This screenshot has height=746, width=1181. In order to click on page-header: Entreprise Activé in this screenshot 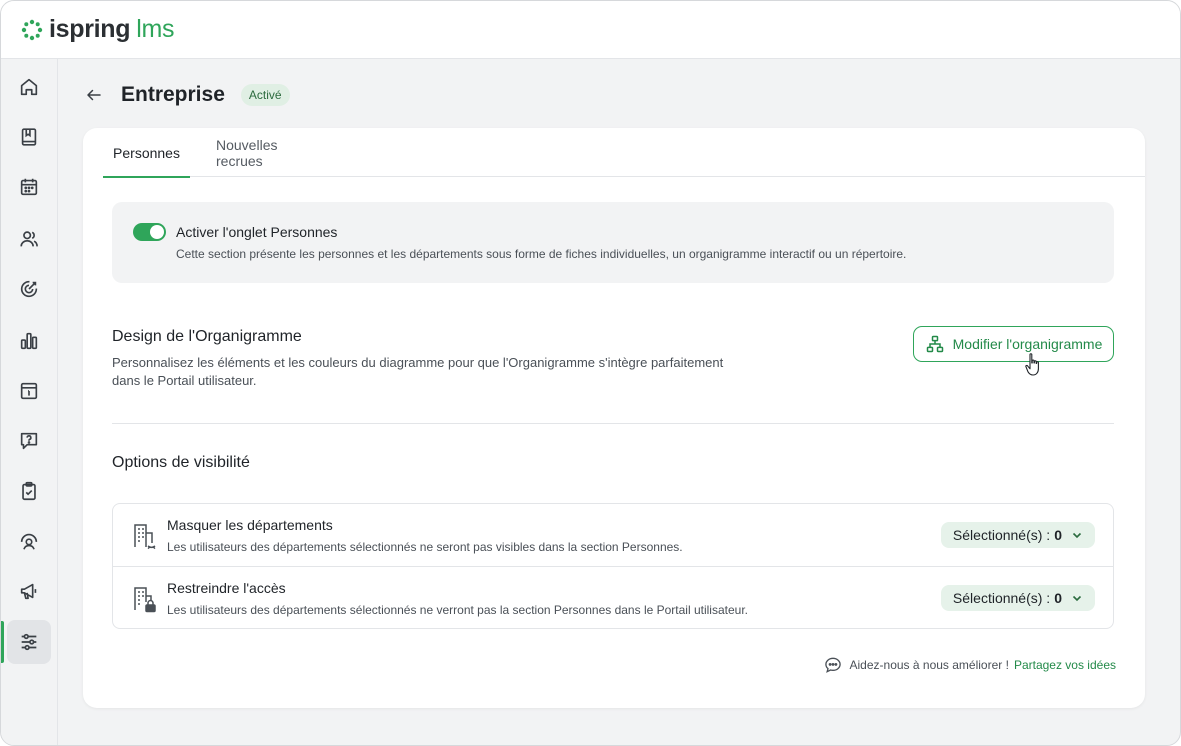, I will do `click(186, 95)`.